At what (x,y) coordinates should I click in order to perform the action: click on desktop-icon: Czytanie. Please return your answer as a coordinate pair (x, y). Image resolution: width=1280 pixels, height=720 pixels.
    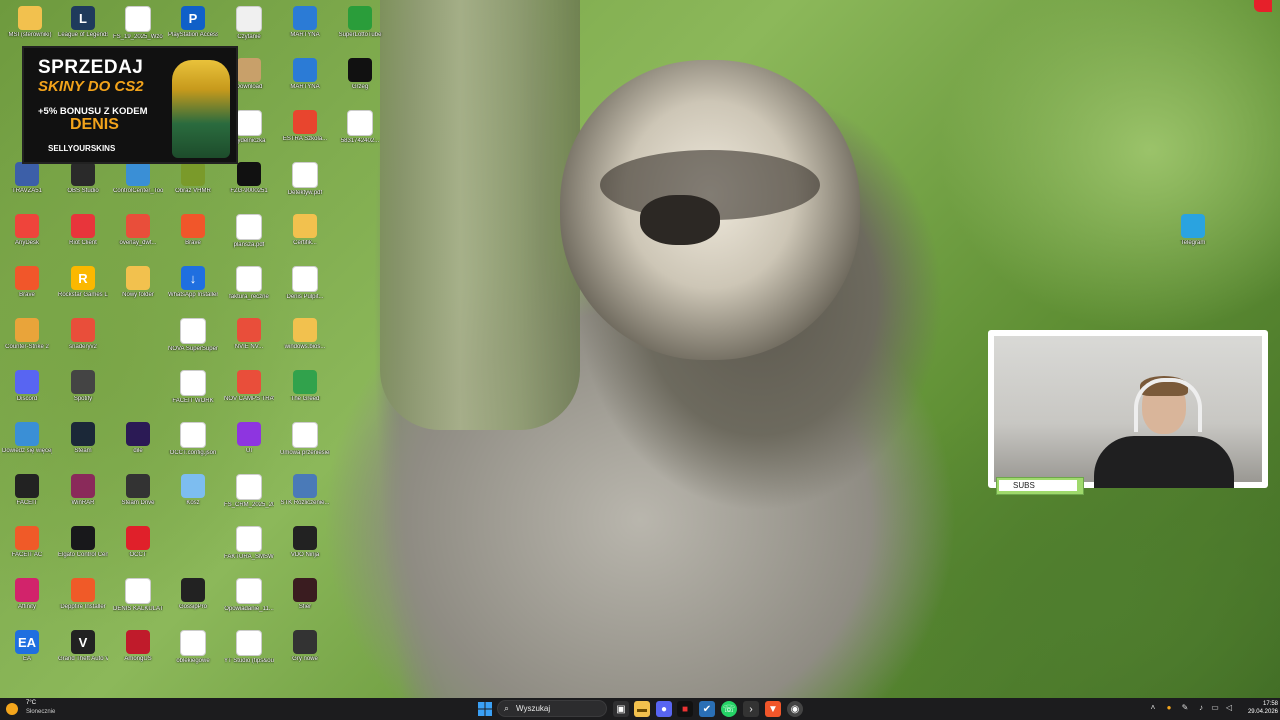
    Looking at the image, I should click on (249, 23).